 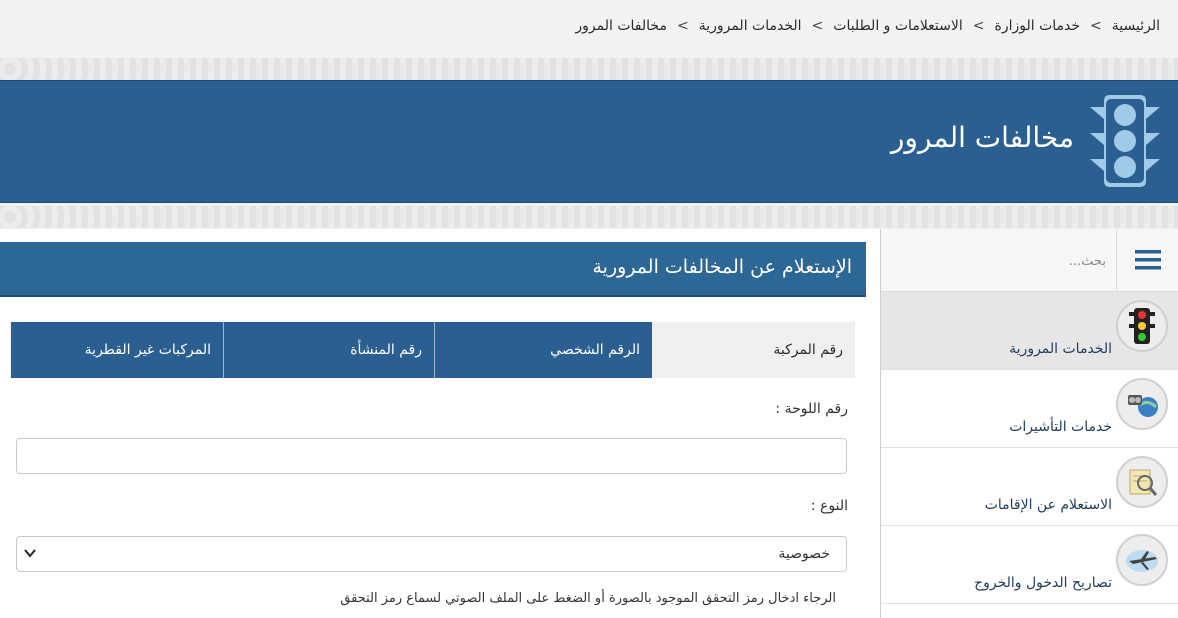 I want to click on sidebar-item-entry-exit-permits: تصاريح الدخول والخروج, so click(x=1029, y=565).